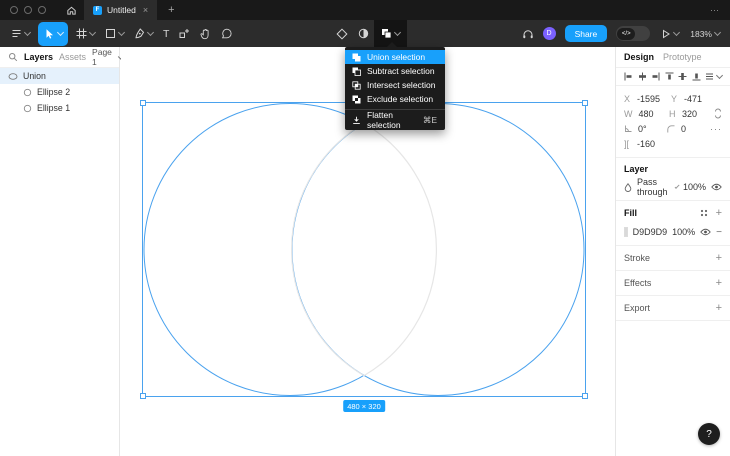  I want to click on remove-fill-button: −, so click(719, 232).